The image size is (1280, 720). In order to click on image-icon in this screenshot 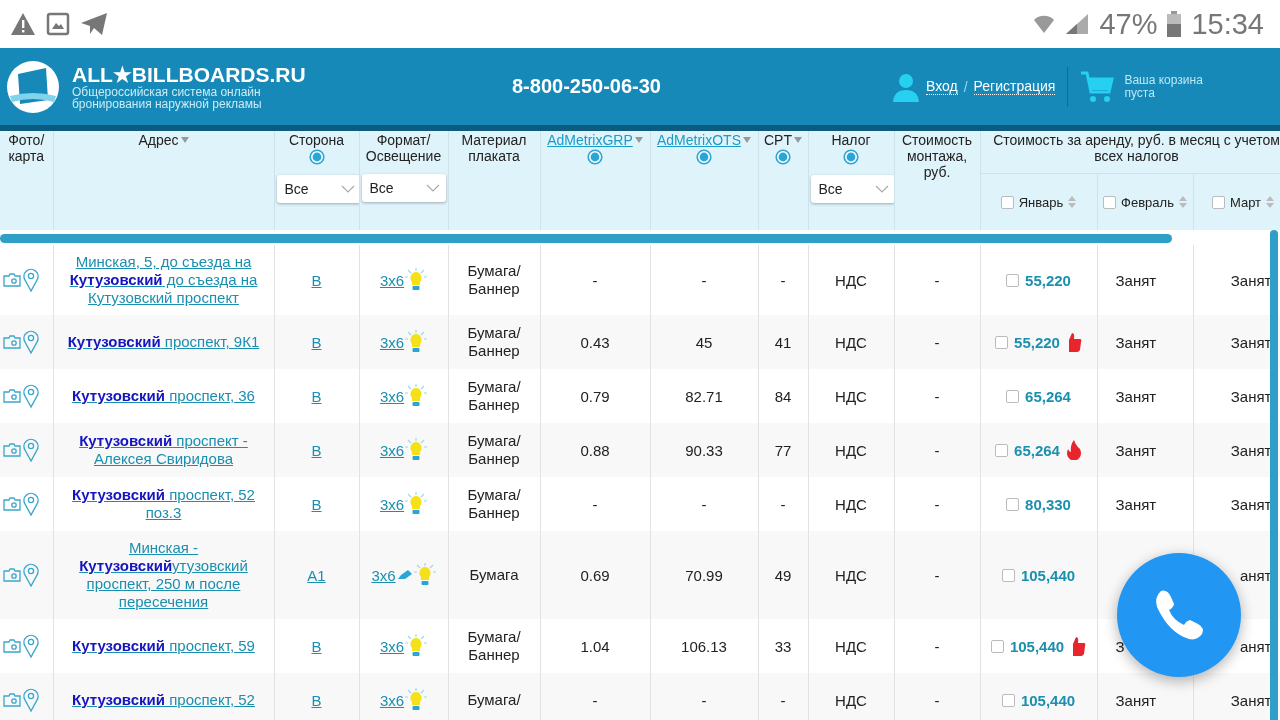, I will do `click(58, 24)`.